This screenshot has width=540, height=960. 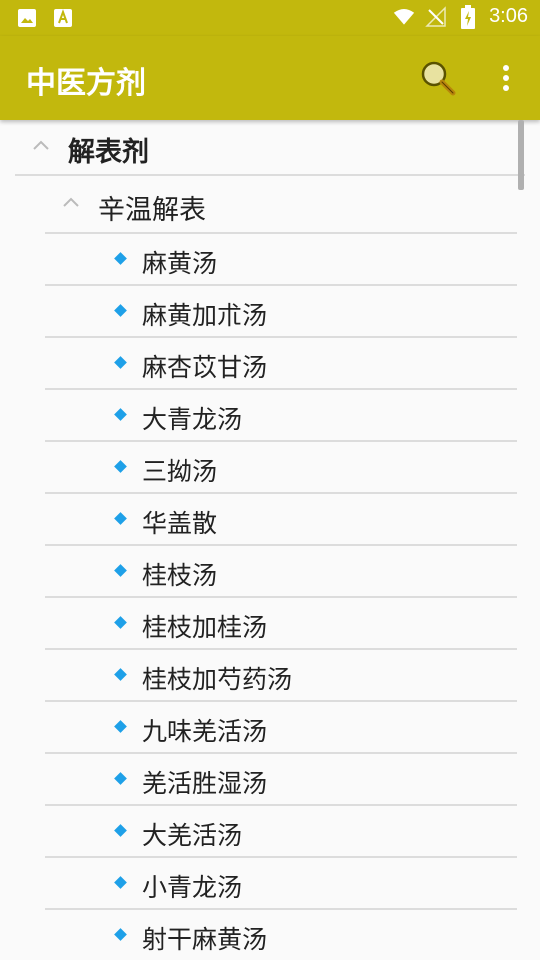 I want to click on list-item: 羌活胜湿汤, so click(x=281, y=780).